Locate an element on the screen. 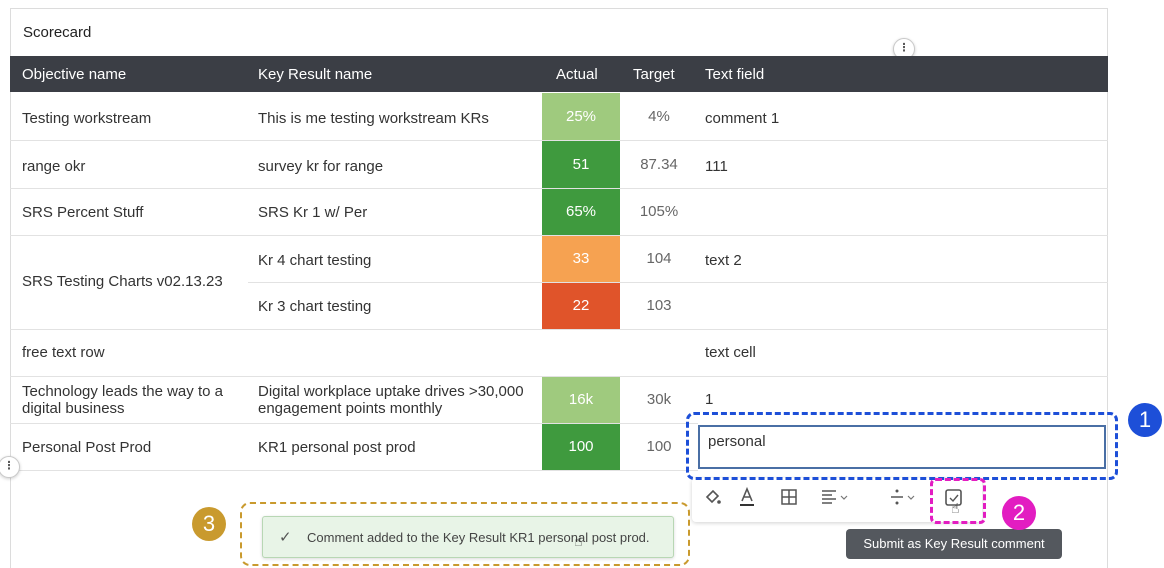 The height and width of the screenshot is (568, 1164). col-text-field: Text field is located at coordinates (734, 74).